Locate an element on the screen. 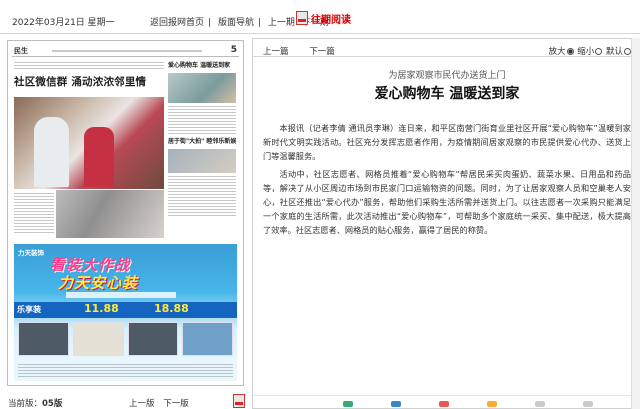 The width and height of the screenshot is (640, 409). share-icons is located at coordinates (468, 404).